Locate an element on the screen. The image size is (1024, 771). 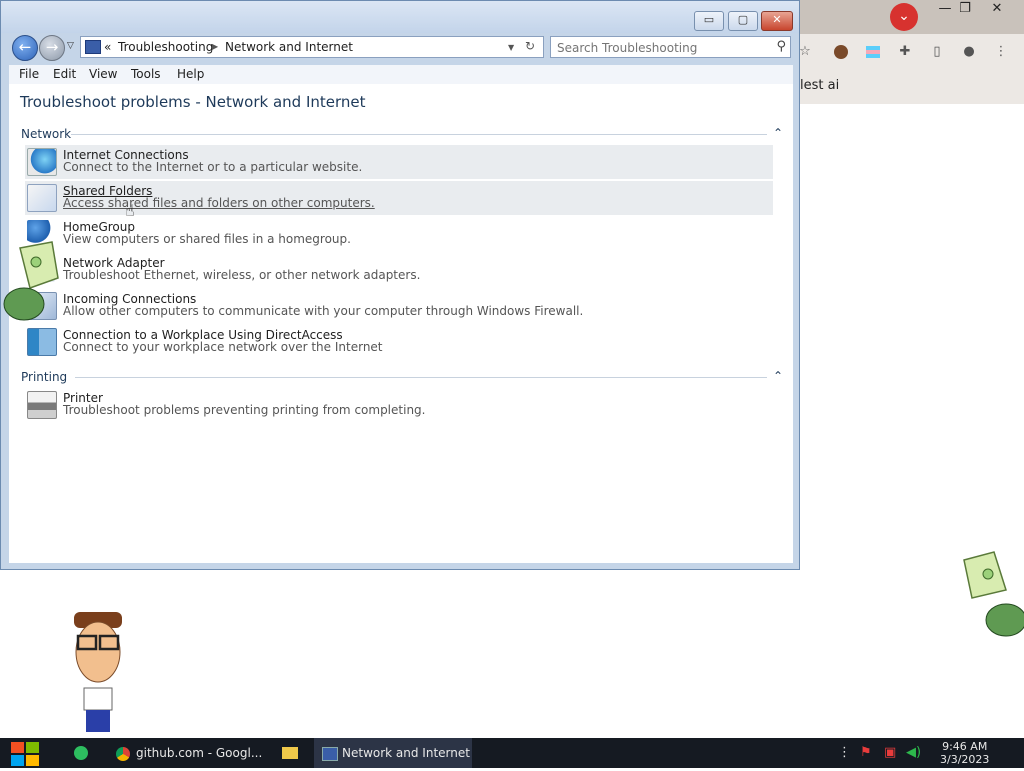
tab-search-button: ⌄ is located at coordinates (904, 17).